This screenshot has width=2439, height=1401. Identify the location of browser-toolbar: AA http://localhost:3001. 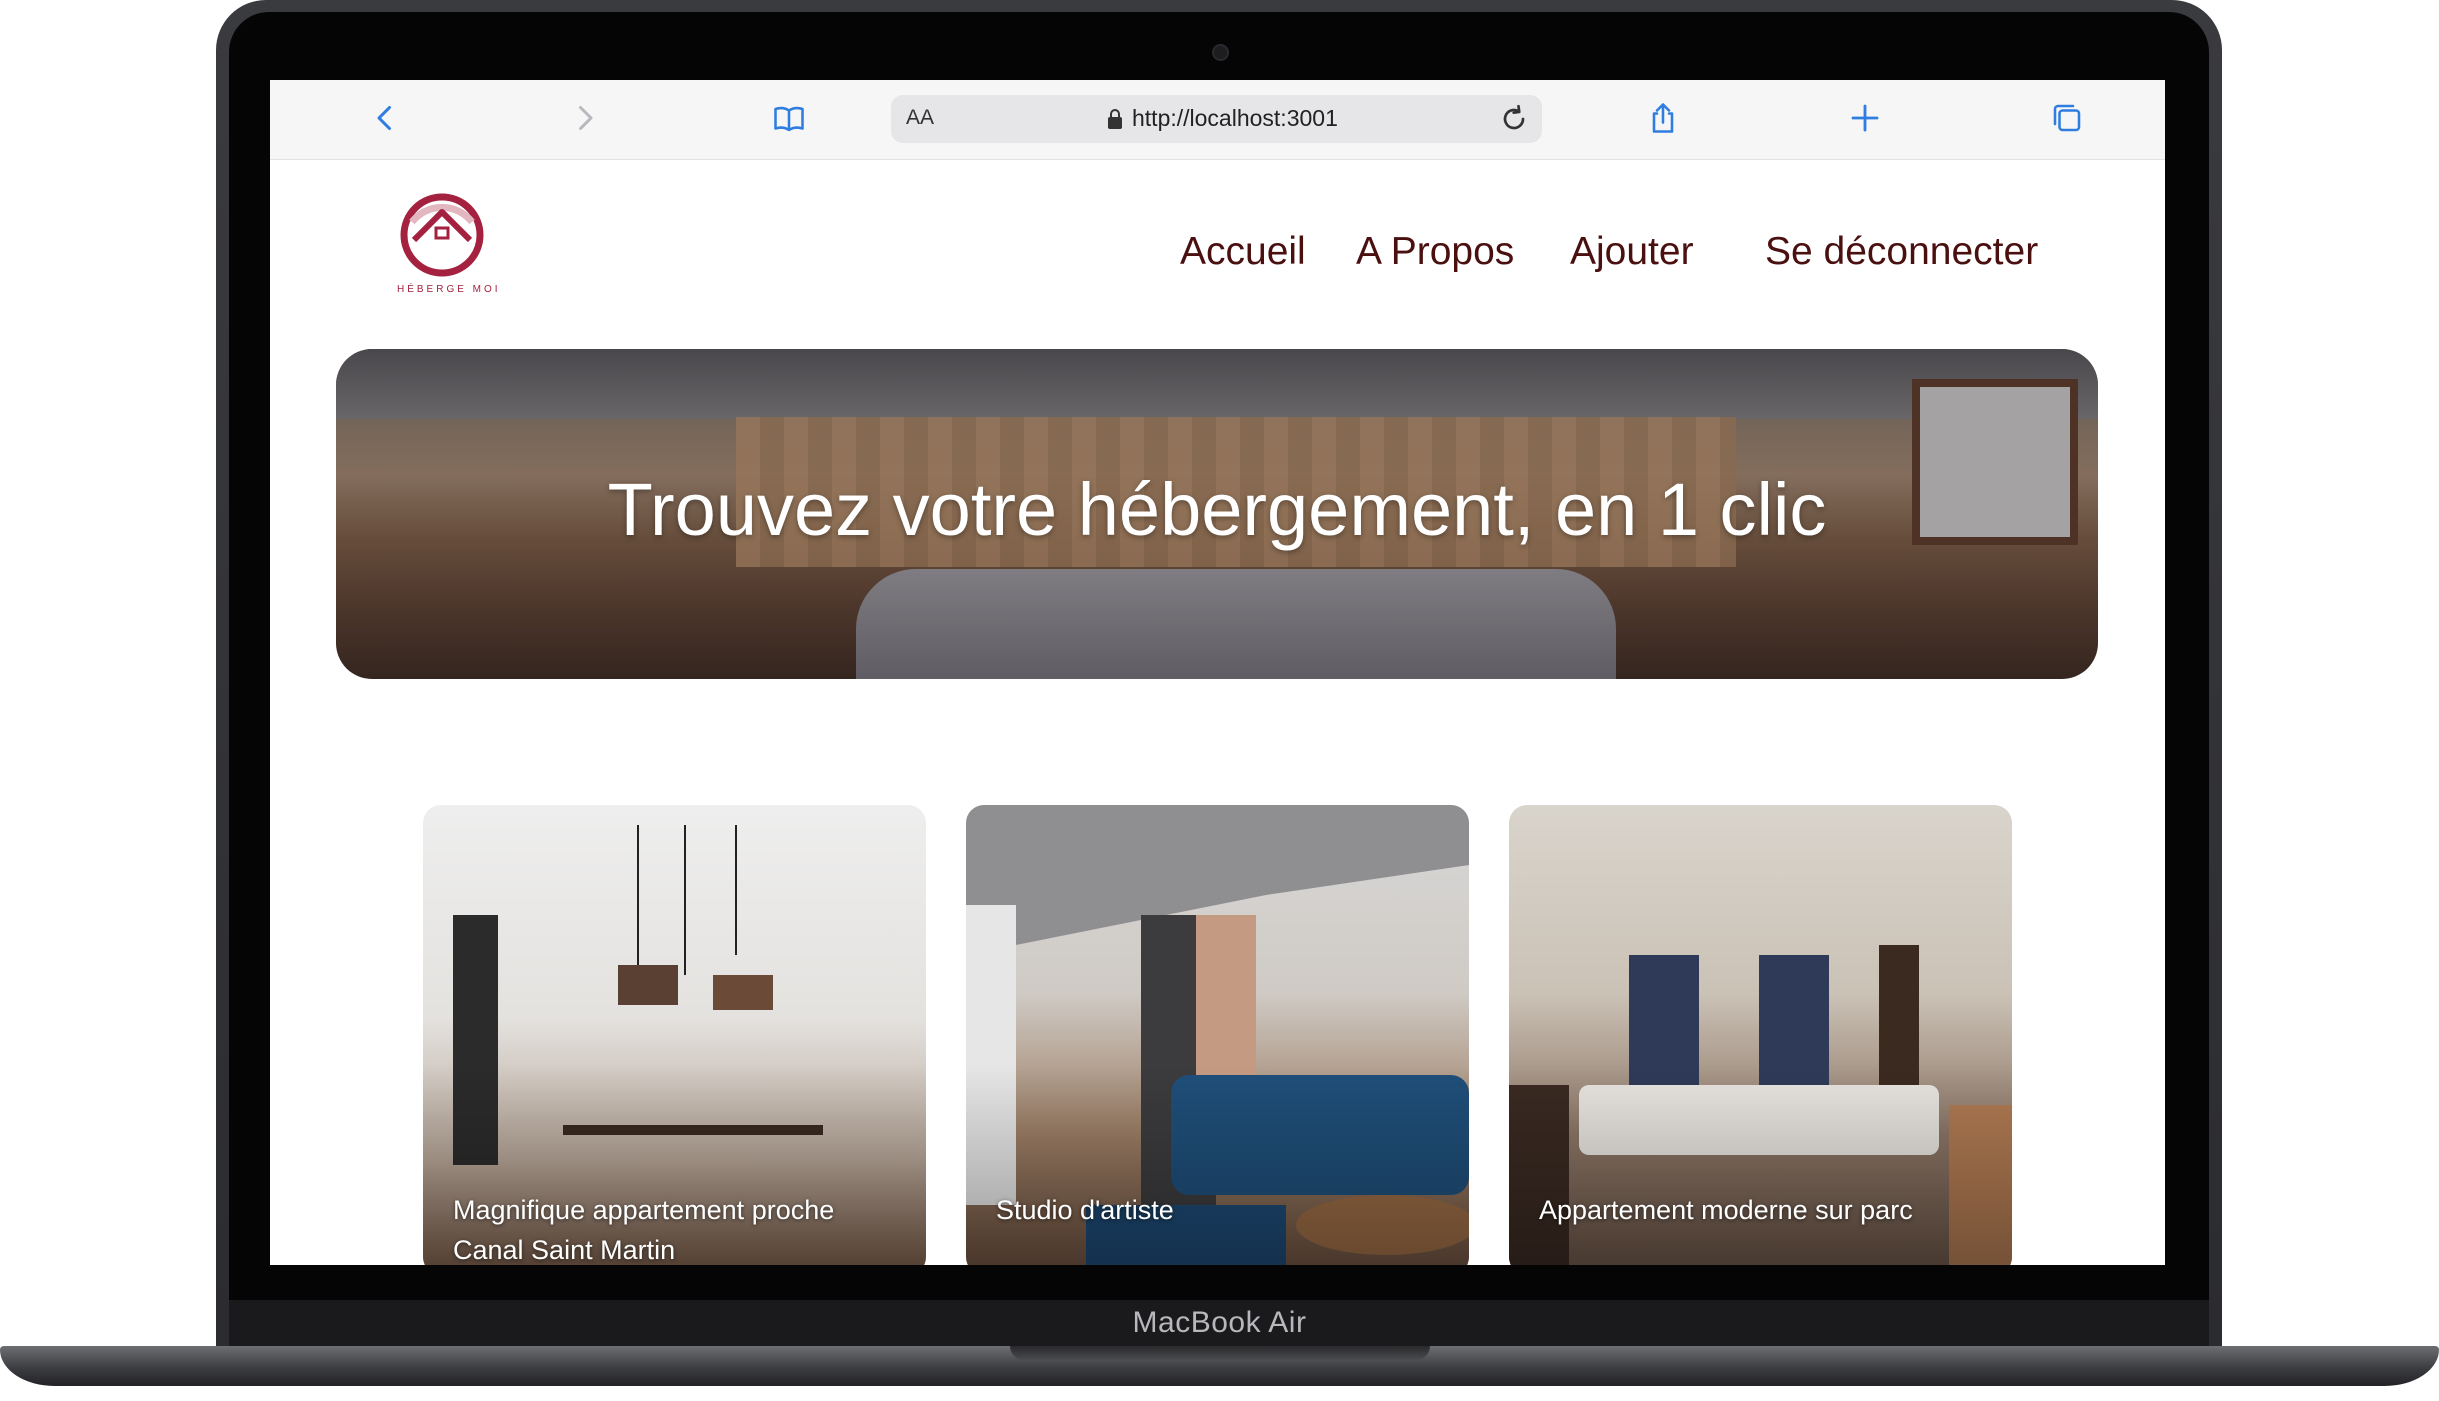
(1217, 120).